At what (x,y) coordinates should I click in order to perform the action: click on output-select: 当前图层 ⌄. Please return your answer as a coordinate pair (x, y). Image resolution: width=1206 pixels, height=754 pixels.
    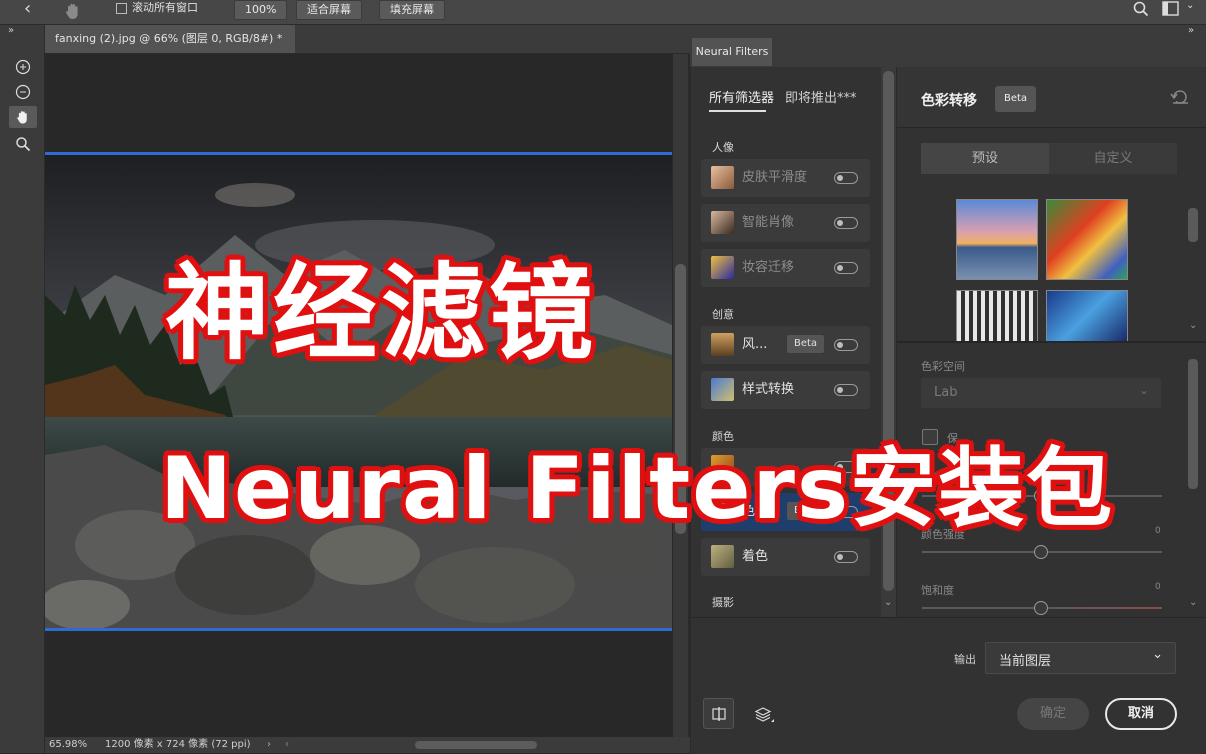
    Looking at the image, I should click on (1080, 658).